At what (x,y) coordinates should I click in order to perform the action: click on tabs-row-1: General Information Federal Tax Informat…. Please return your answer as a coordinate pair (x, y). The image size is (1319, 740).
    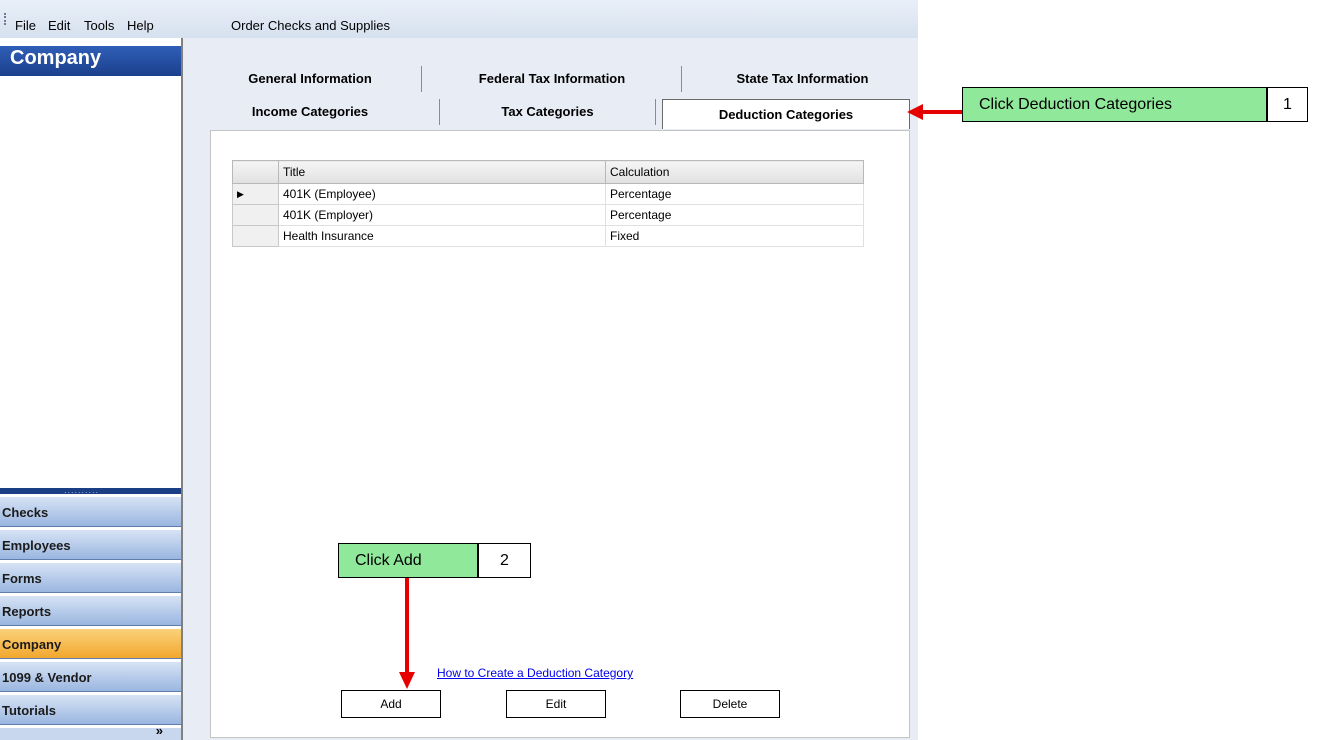
    Looking at the image, I should click on (560, 79).